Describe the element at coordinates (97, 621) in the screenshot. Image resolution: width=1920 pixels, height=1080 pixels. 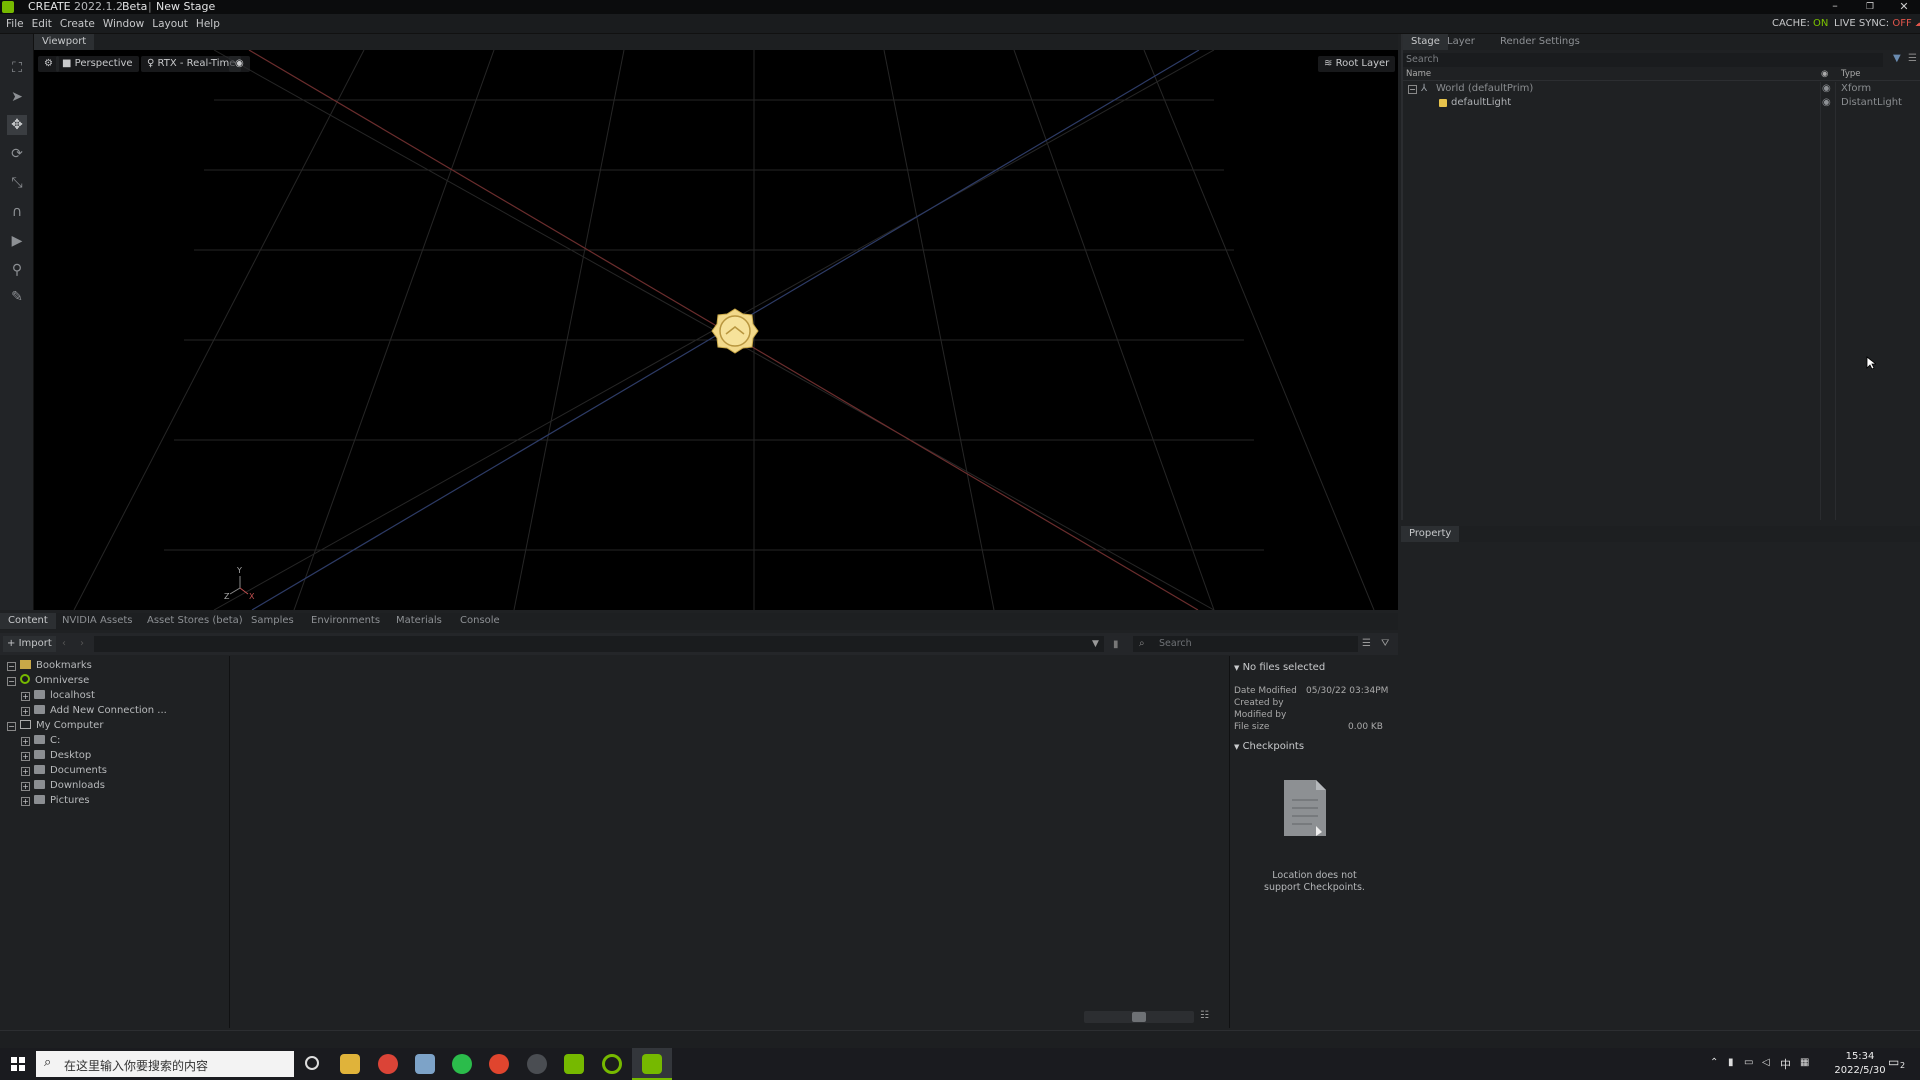
I see `tab-nvidia-assets: NVIDIA Assets` at that location.